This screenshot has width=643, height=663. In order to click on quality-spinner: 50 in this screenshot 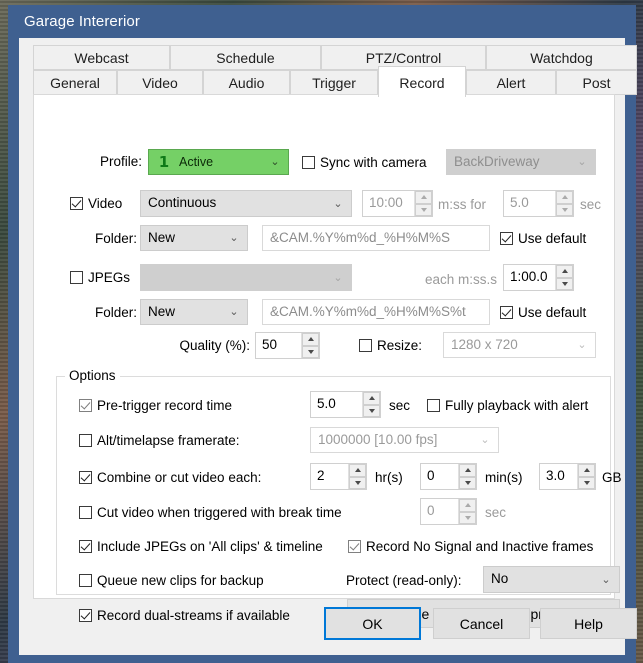, I will do `click(287, 345)`.